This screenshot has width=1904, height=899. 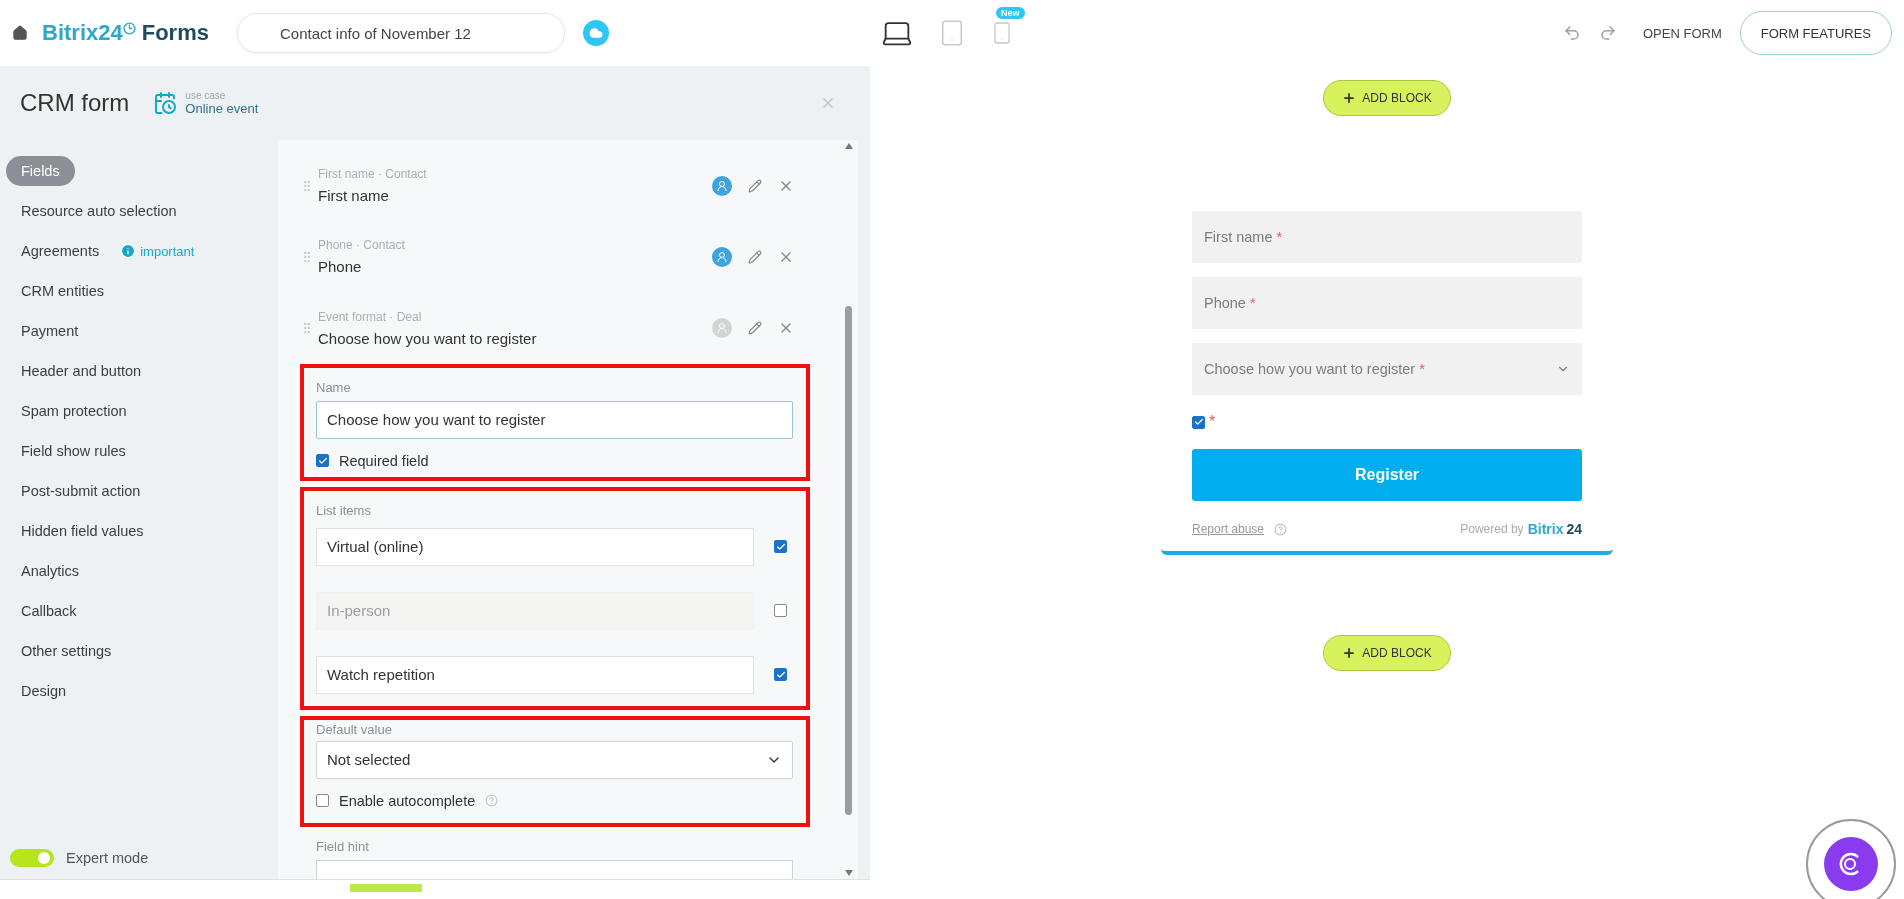 What do you see at coordinates (535, 546) in the screenshot?
I see `list-item-input: Virtual (online)` at bounding box center [535, 546].